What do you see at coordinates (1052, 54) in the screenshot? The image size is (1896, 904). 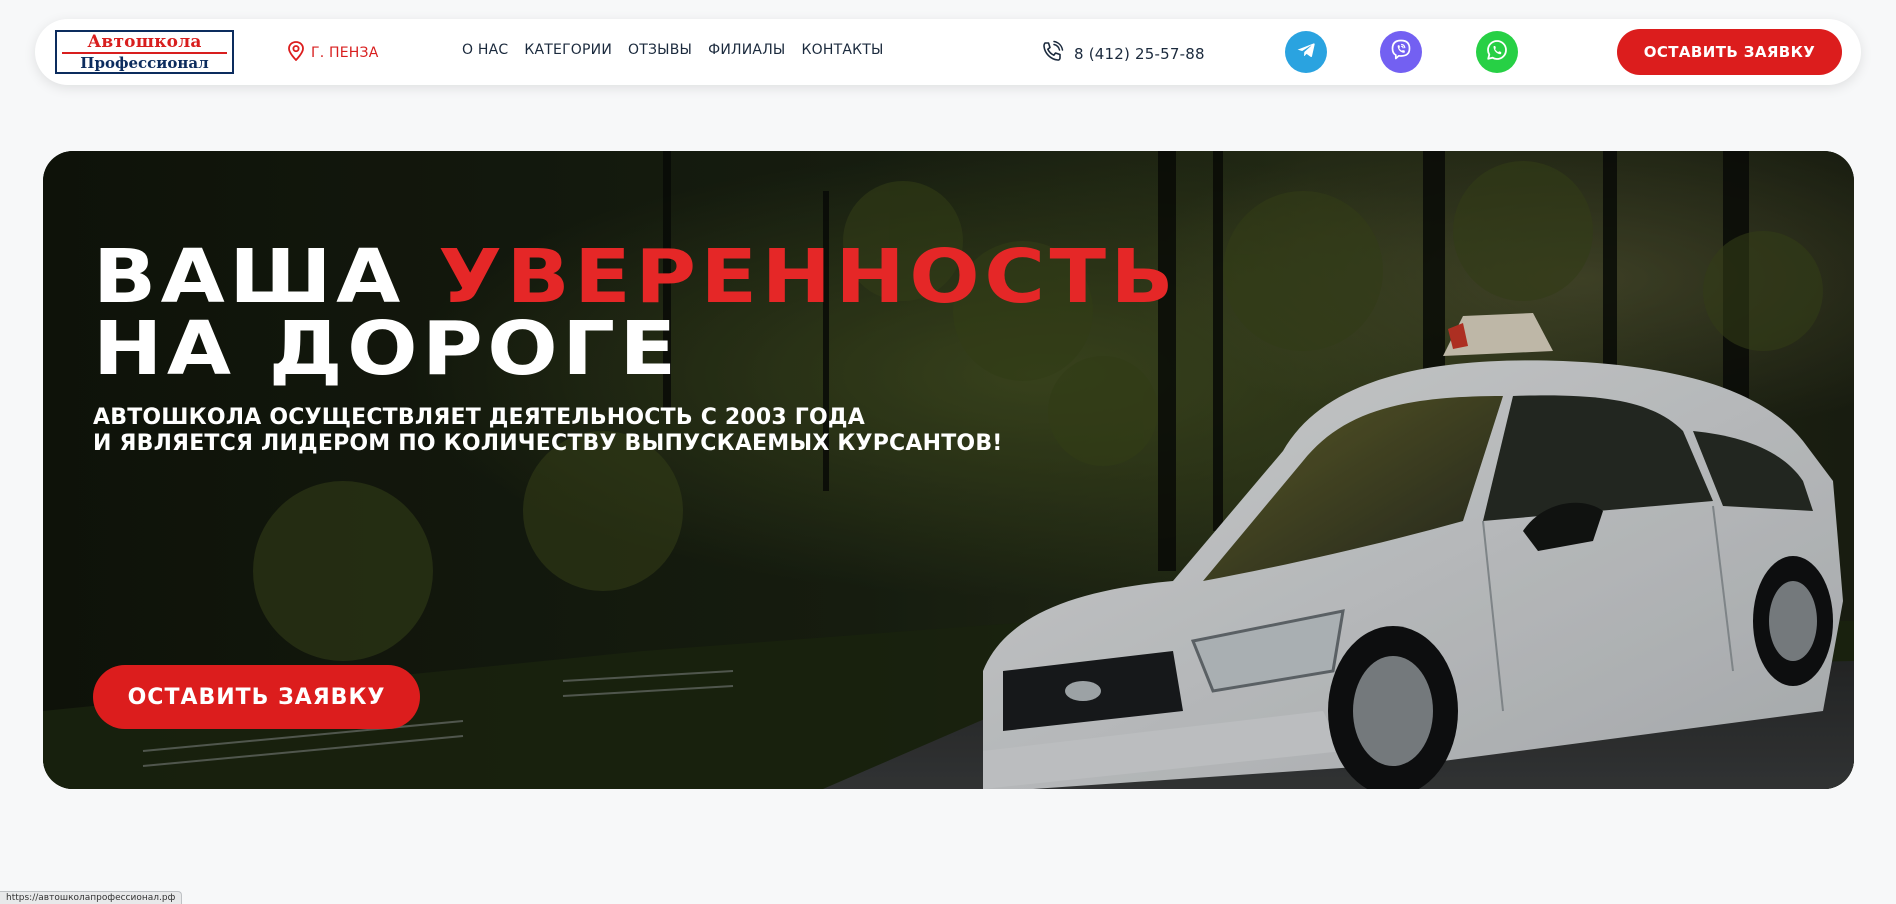 I see `phone-icon` at bounding box center [1052, 54].